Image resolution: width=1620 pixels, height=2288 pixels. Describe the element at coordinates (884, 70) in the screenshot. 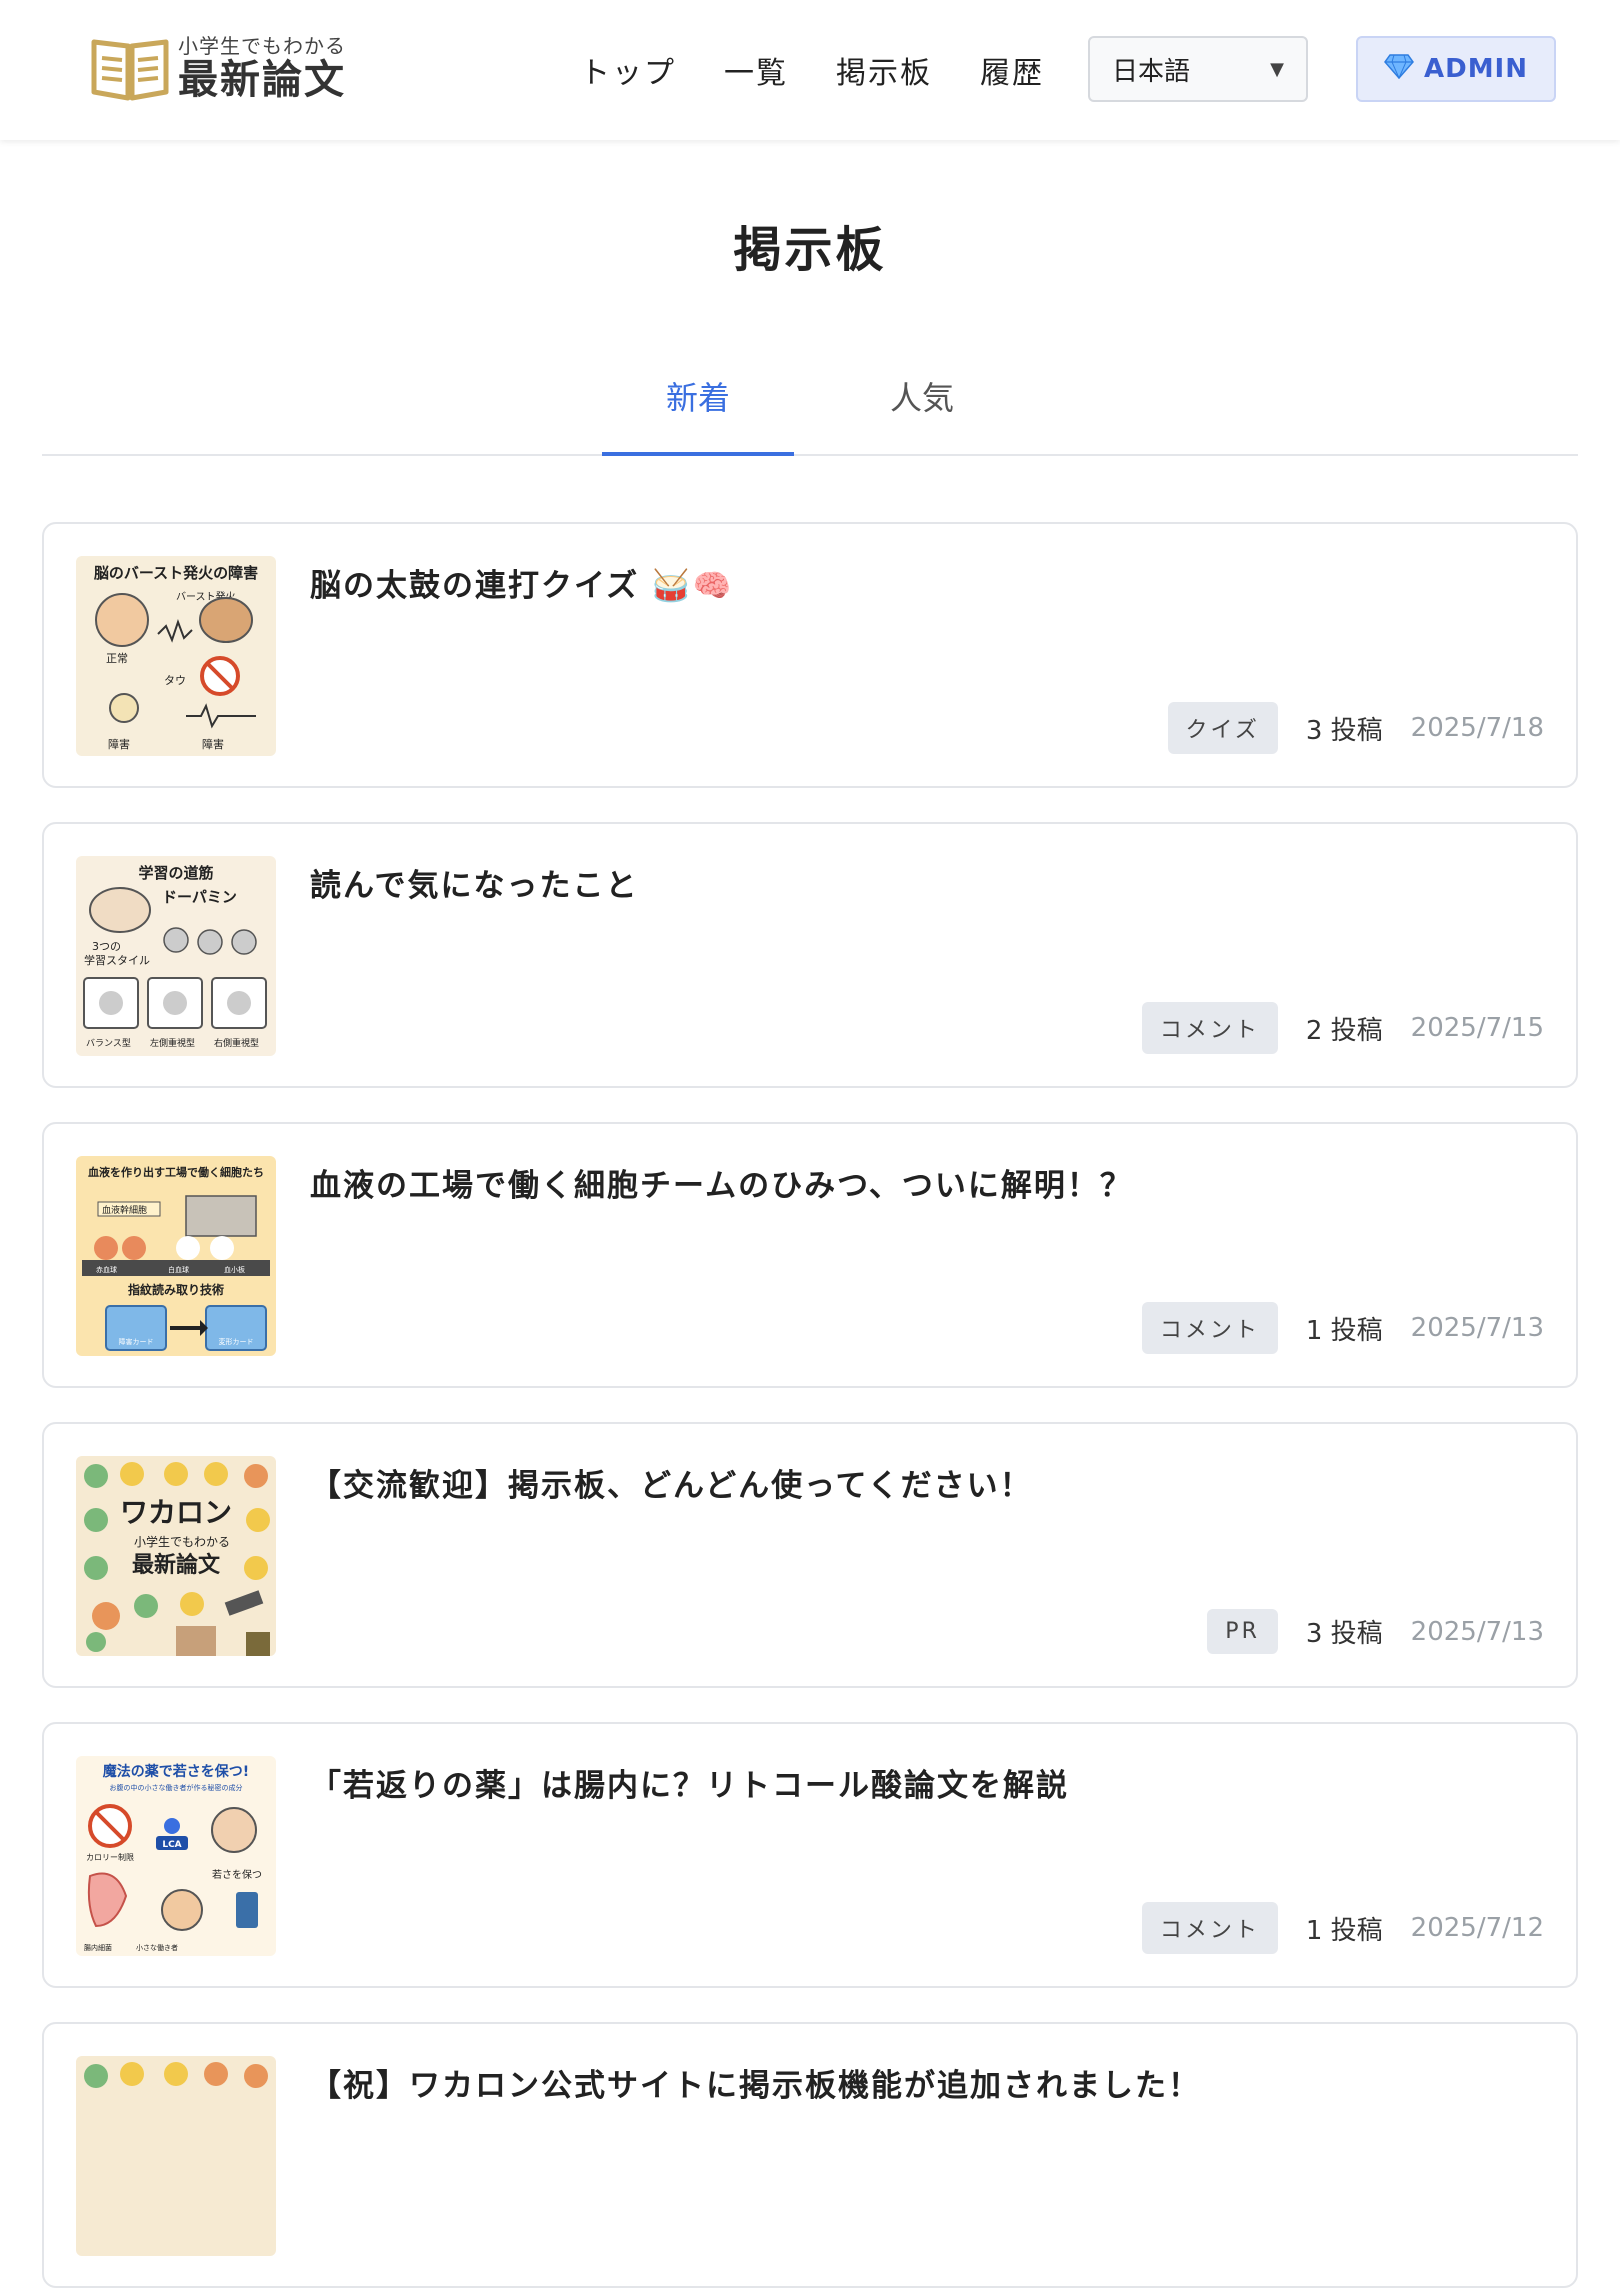

I see `nav-board: 掲示板` at that location.